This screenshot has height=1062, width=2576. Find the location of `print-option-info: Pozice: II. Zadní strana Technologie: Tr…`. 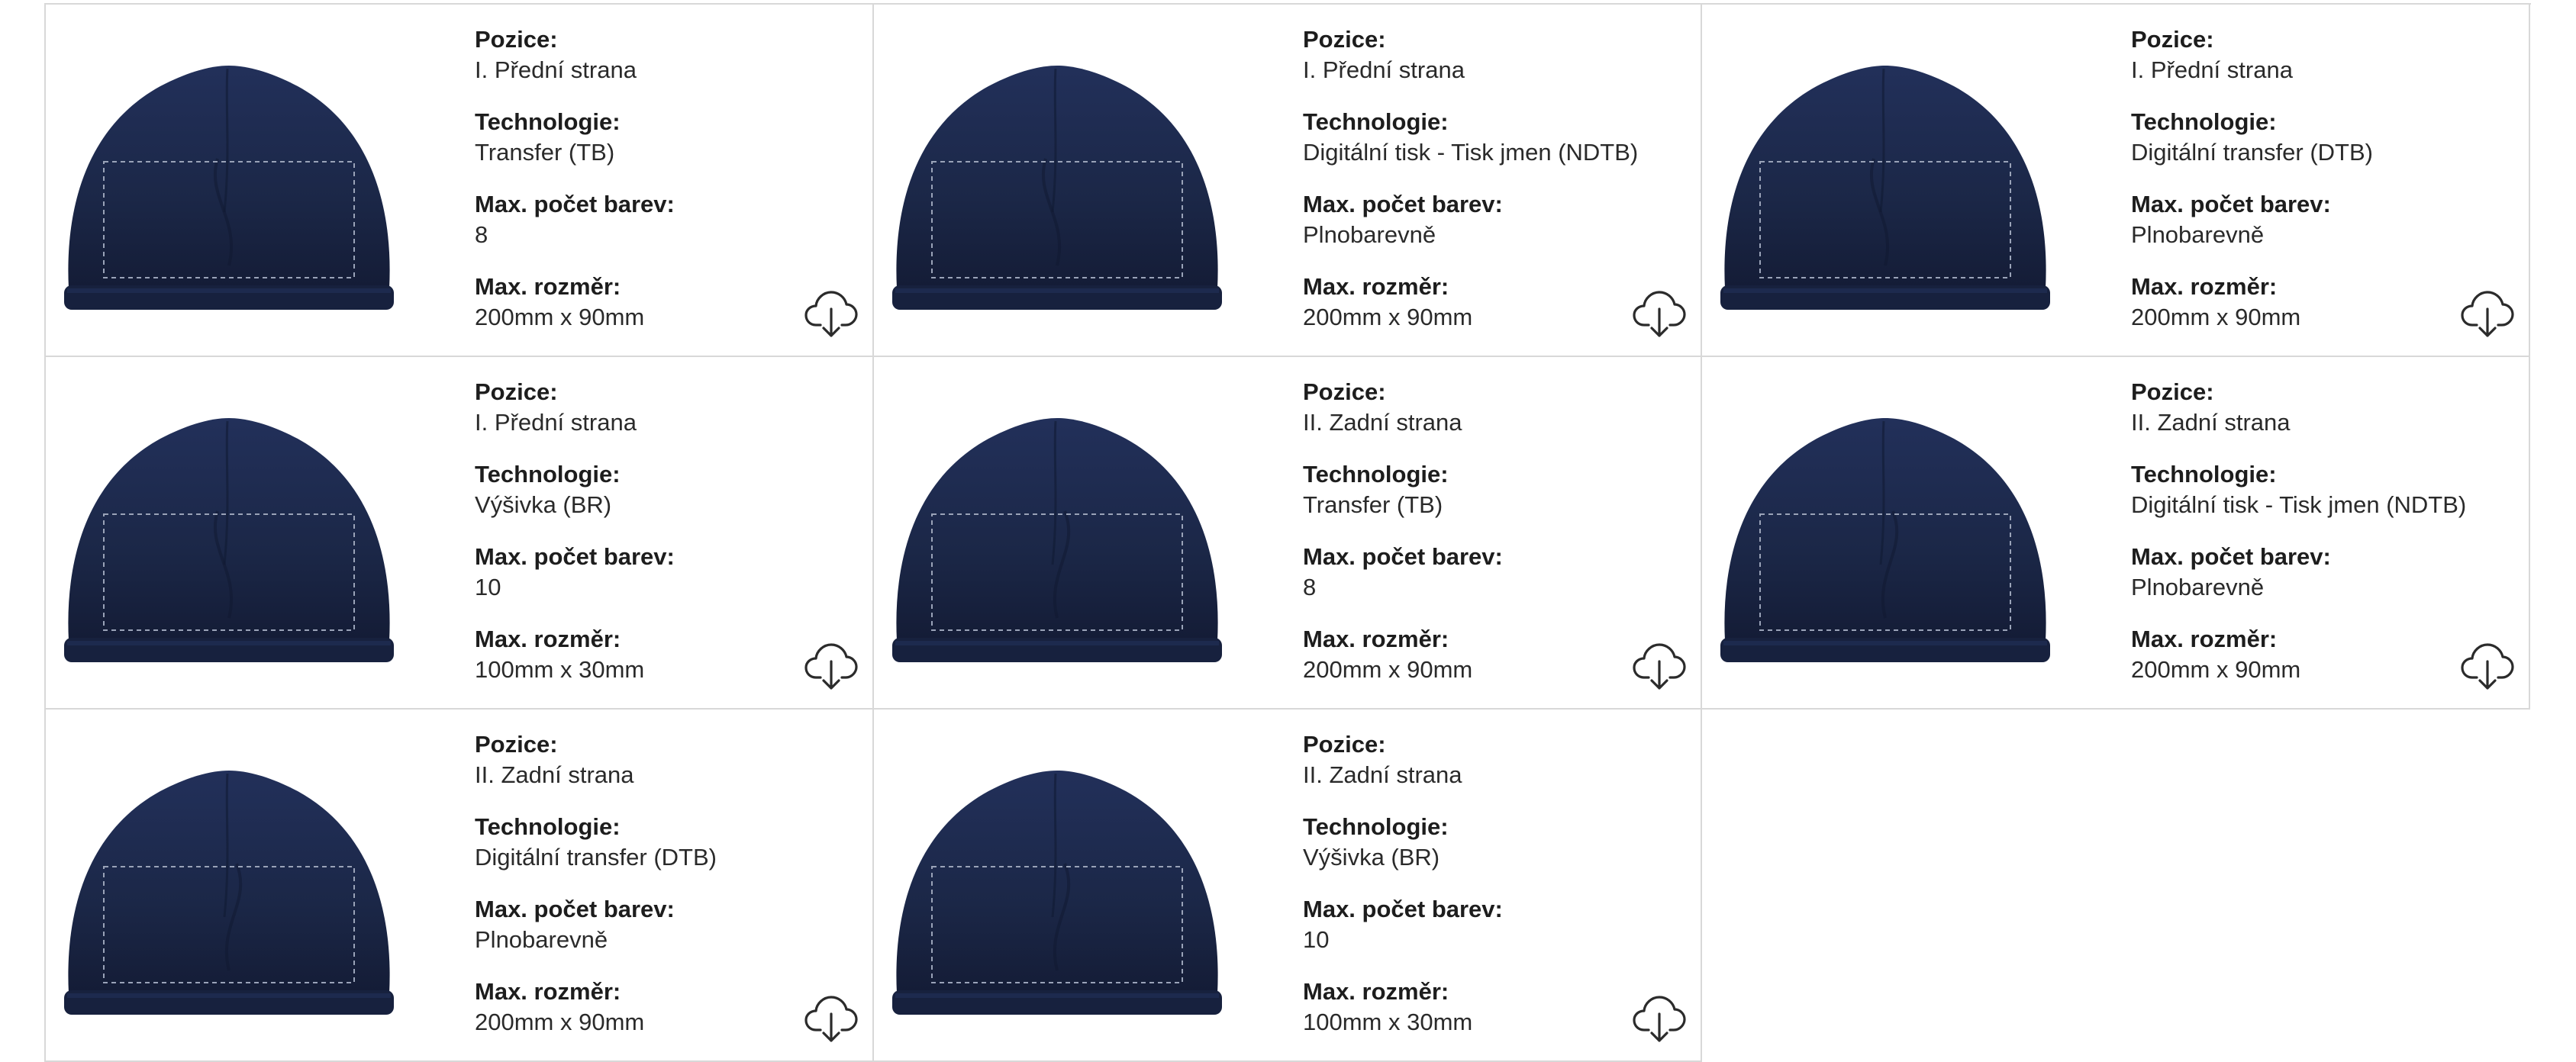

print-option-info: Pozice: II. Zadní strana Technologie: Tr… is located at coordinates (1494, 531).